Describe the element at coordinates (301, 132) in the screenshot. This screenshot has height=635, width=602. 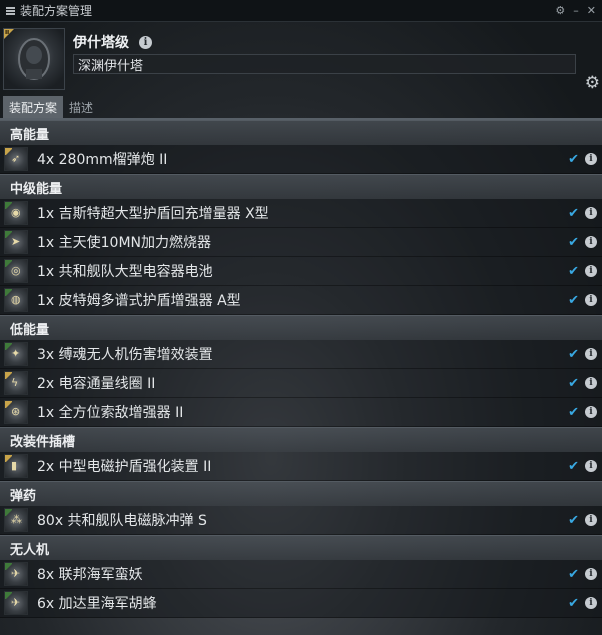
I see `section-header: 高能量` at that location.